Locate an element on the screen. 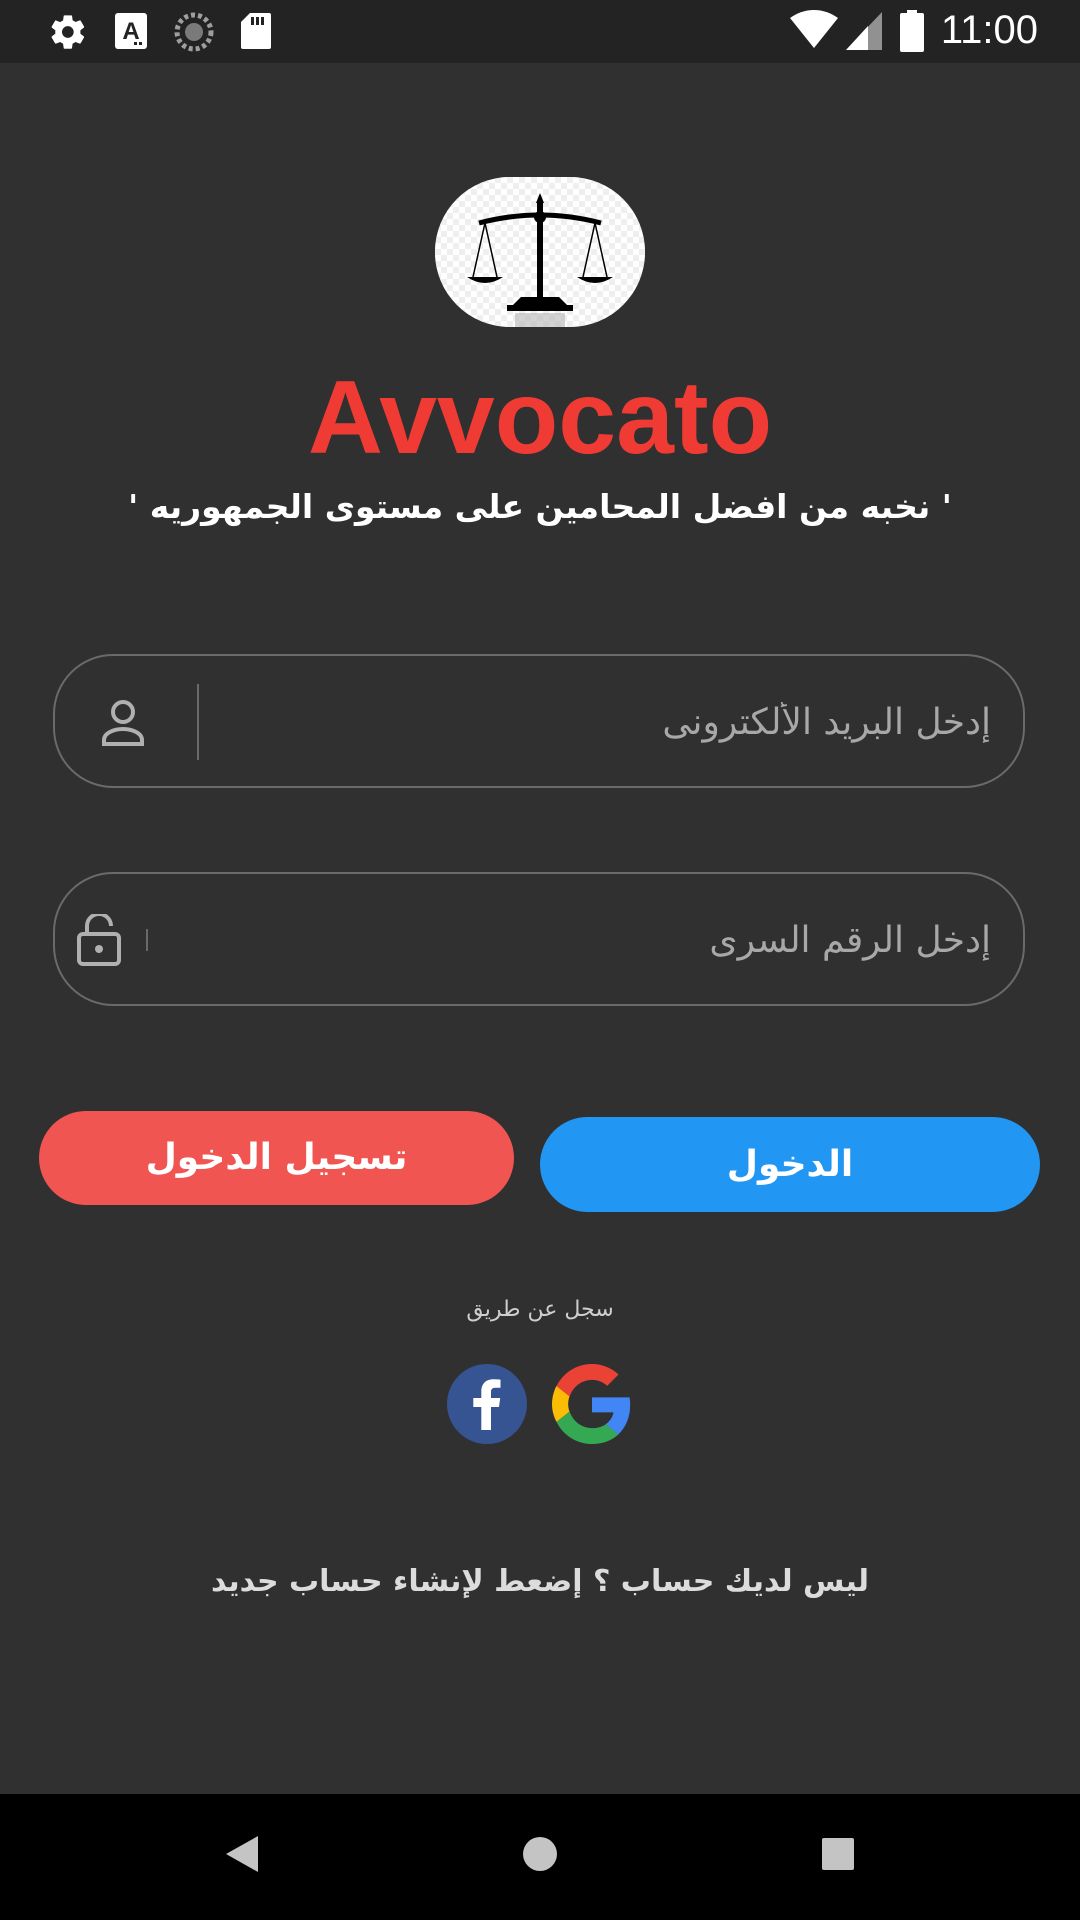 This screenshot has height=1920, width=1080. sd-card-icon is located at coordinates (256, 33).